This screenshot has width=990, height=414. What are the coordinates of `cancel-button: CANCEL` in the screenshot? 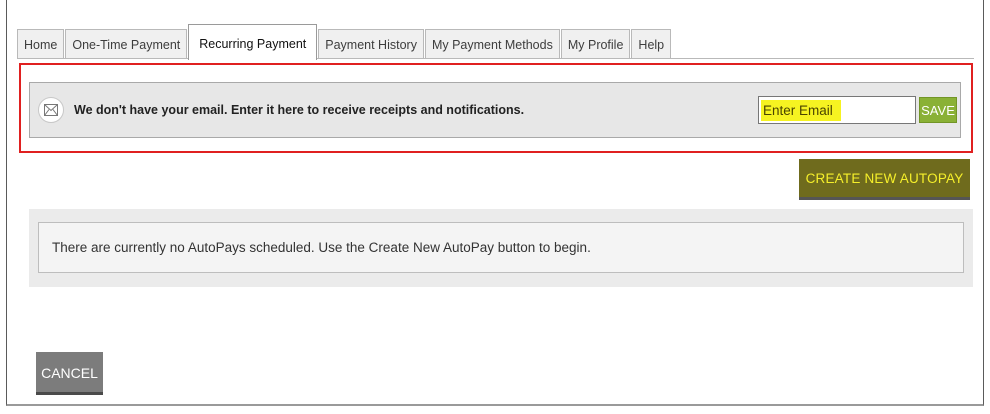 It's located at (69, 373).